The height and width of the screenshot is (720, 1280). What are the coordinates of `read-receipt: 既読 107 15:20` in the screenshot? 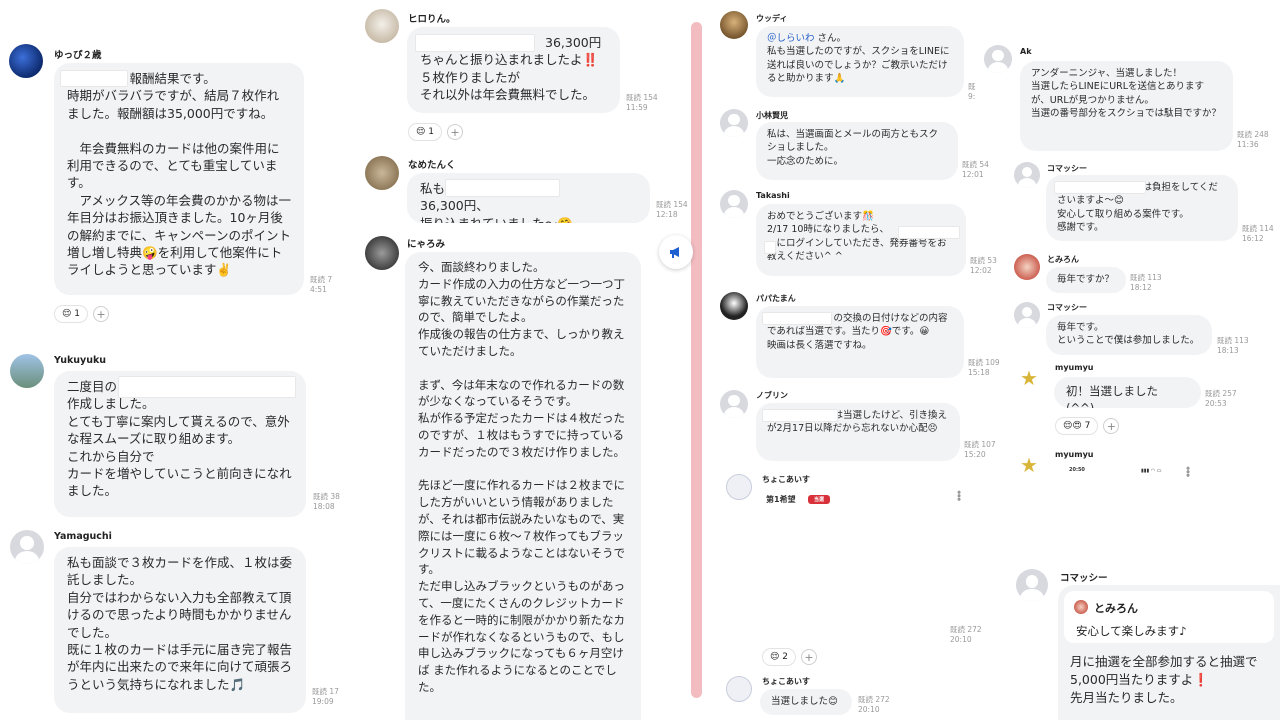 It's located at (980, 450).